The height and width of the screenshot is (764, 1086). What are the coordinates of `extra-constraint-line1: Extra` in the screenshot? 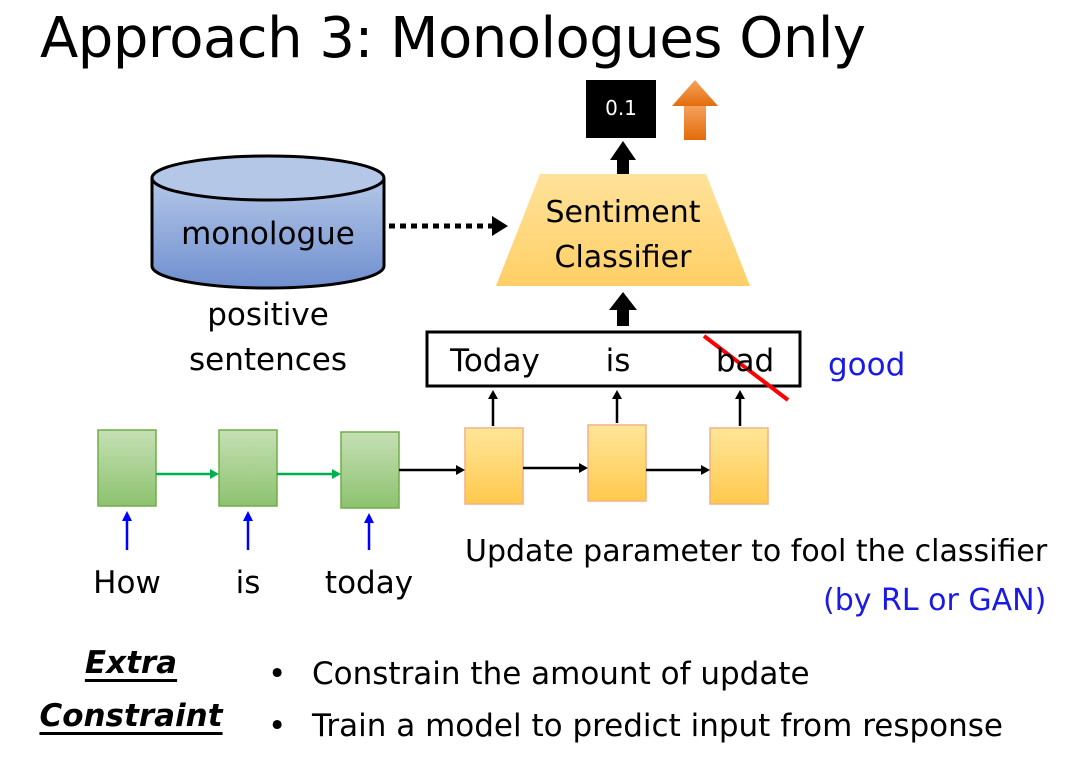 It's located at (131, 663).